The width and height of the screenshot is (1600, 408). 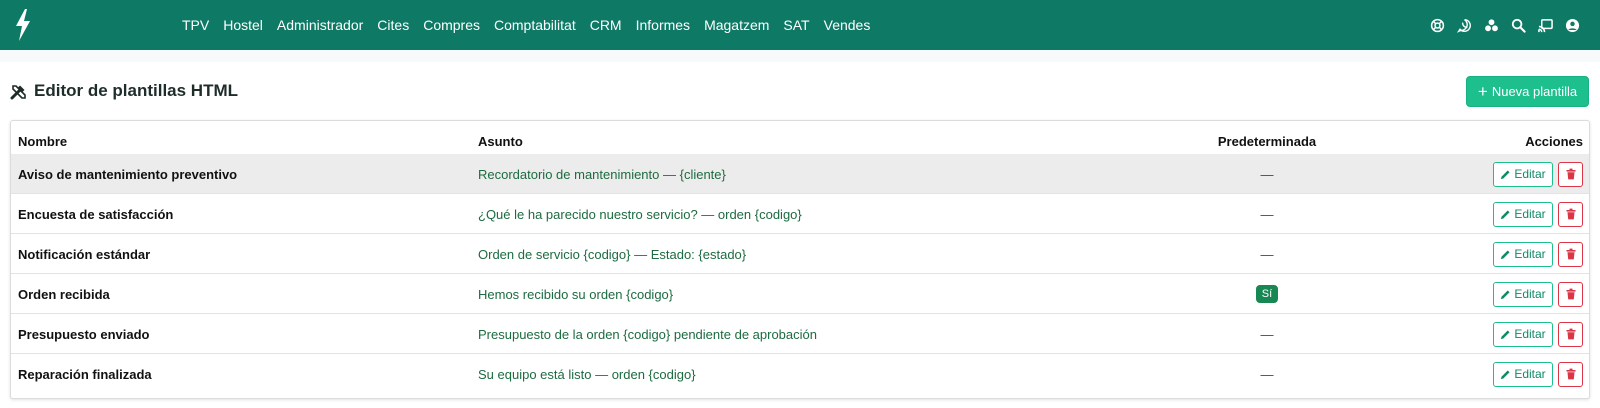 What do you see at coordinates (18, 91) in the screenshot?
I see `tools-icon` at bounding box center [18, 91].